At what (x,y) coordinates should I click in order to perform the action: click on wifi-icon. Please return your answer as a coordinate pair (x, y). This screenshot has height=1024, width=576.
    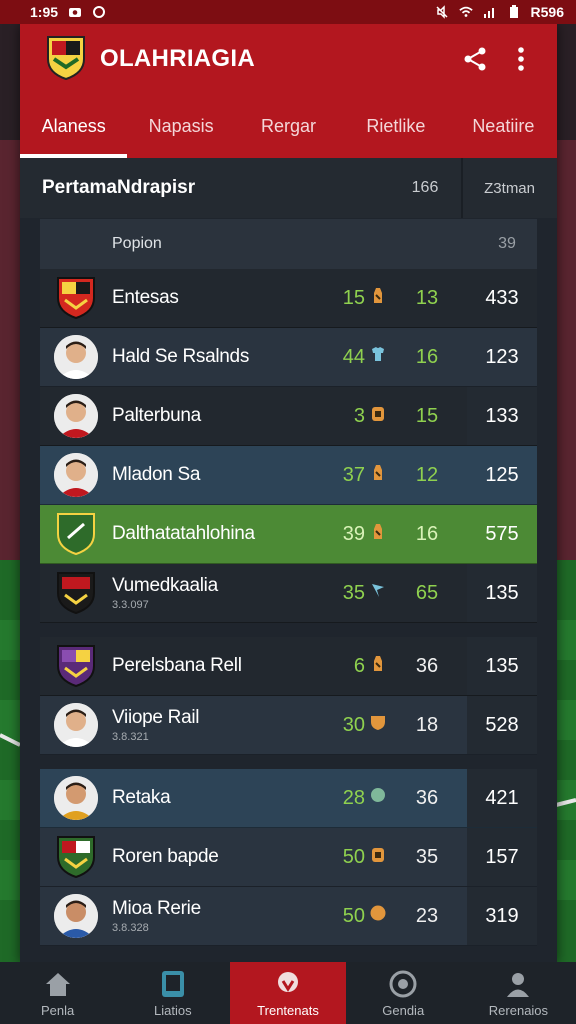
    Looking at the image, I should click on (465, 12).